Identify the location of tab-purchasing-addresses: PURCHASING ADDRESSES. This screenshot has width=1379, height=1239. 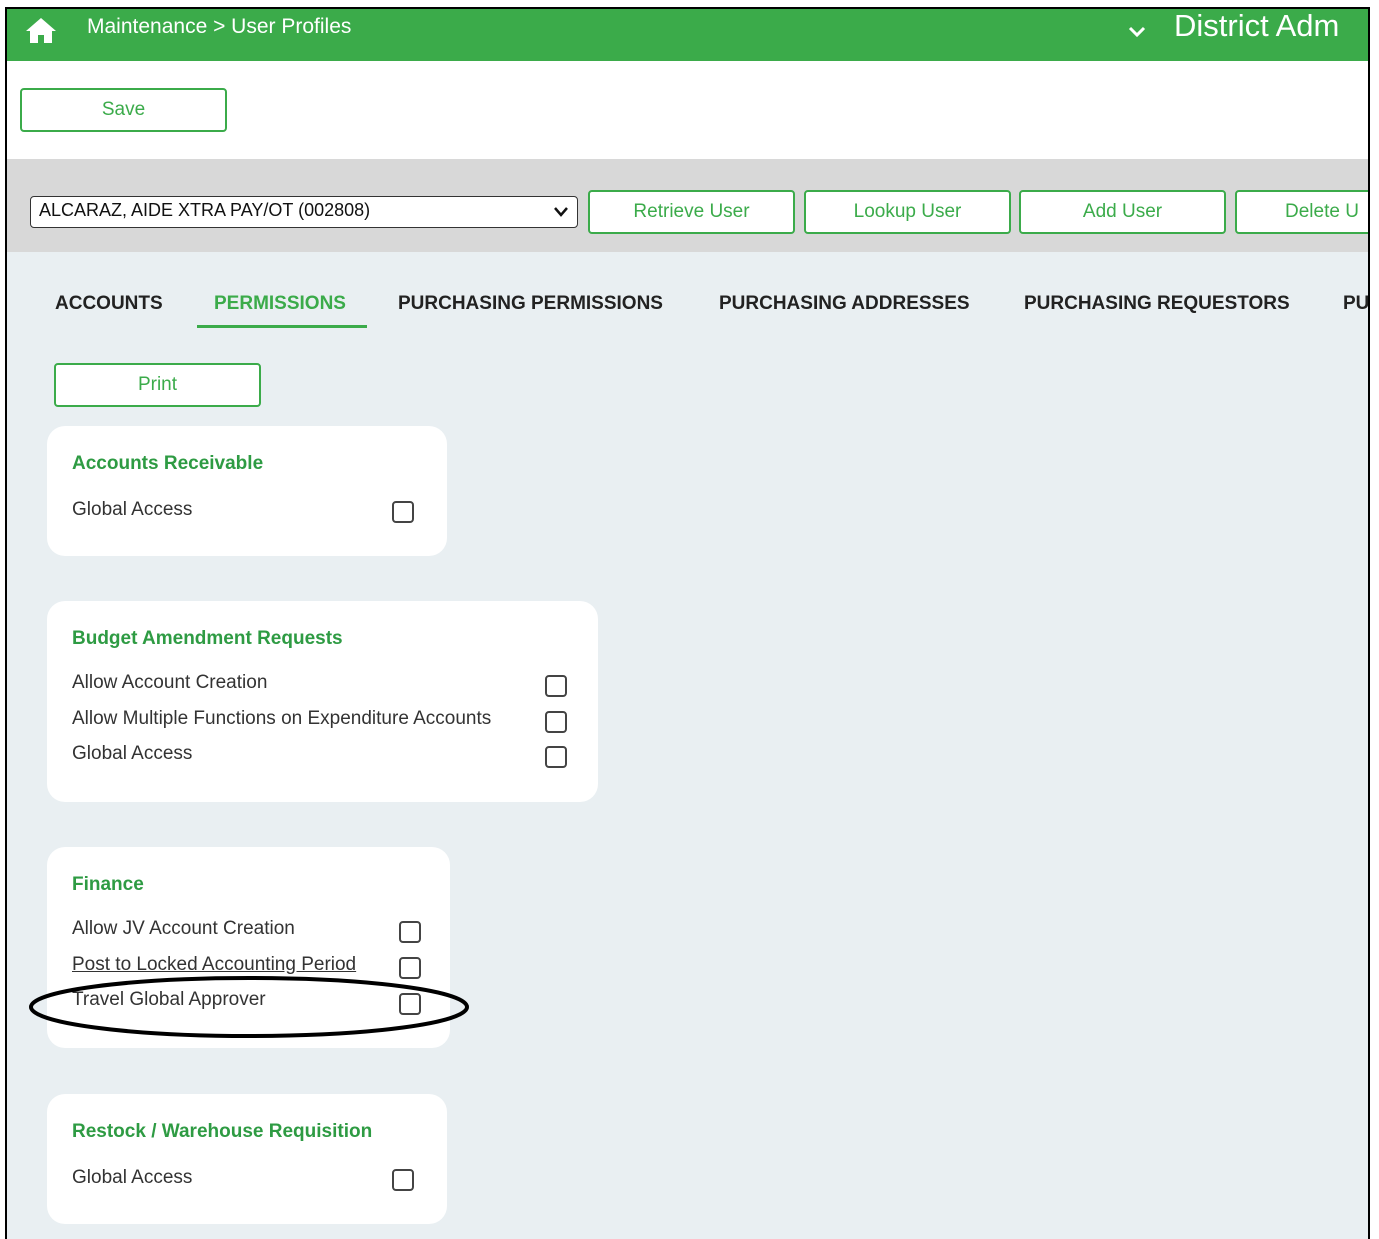
(844, 304).